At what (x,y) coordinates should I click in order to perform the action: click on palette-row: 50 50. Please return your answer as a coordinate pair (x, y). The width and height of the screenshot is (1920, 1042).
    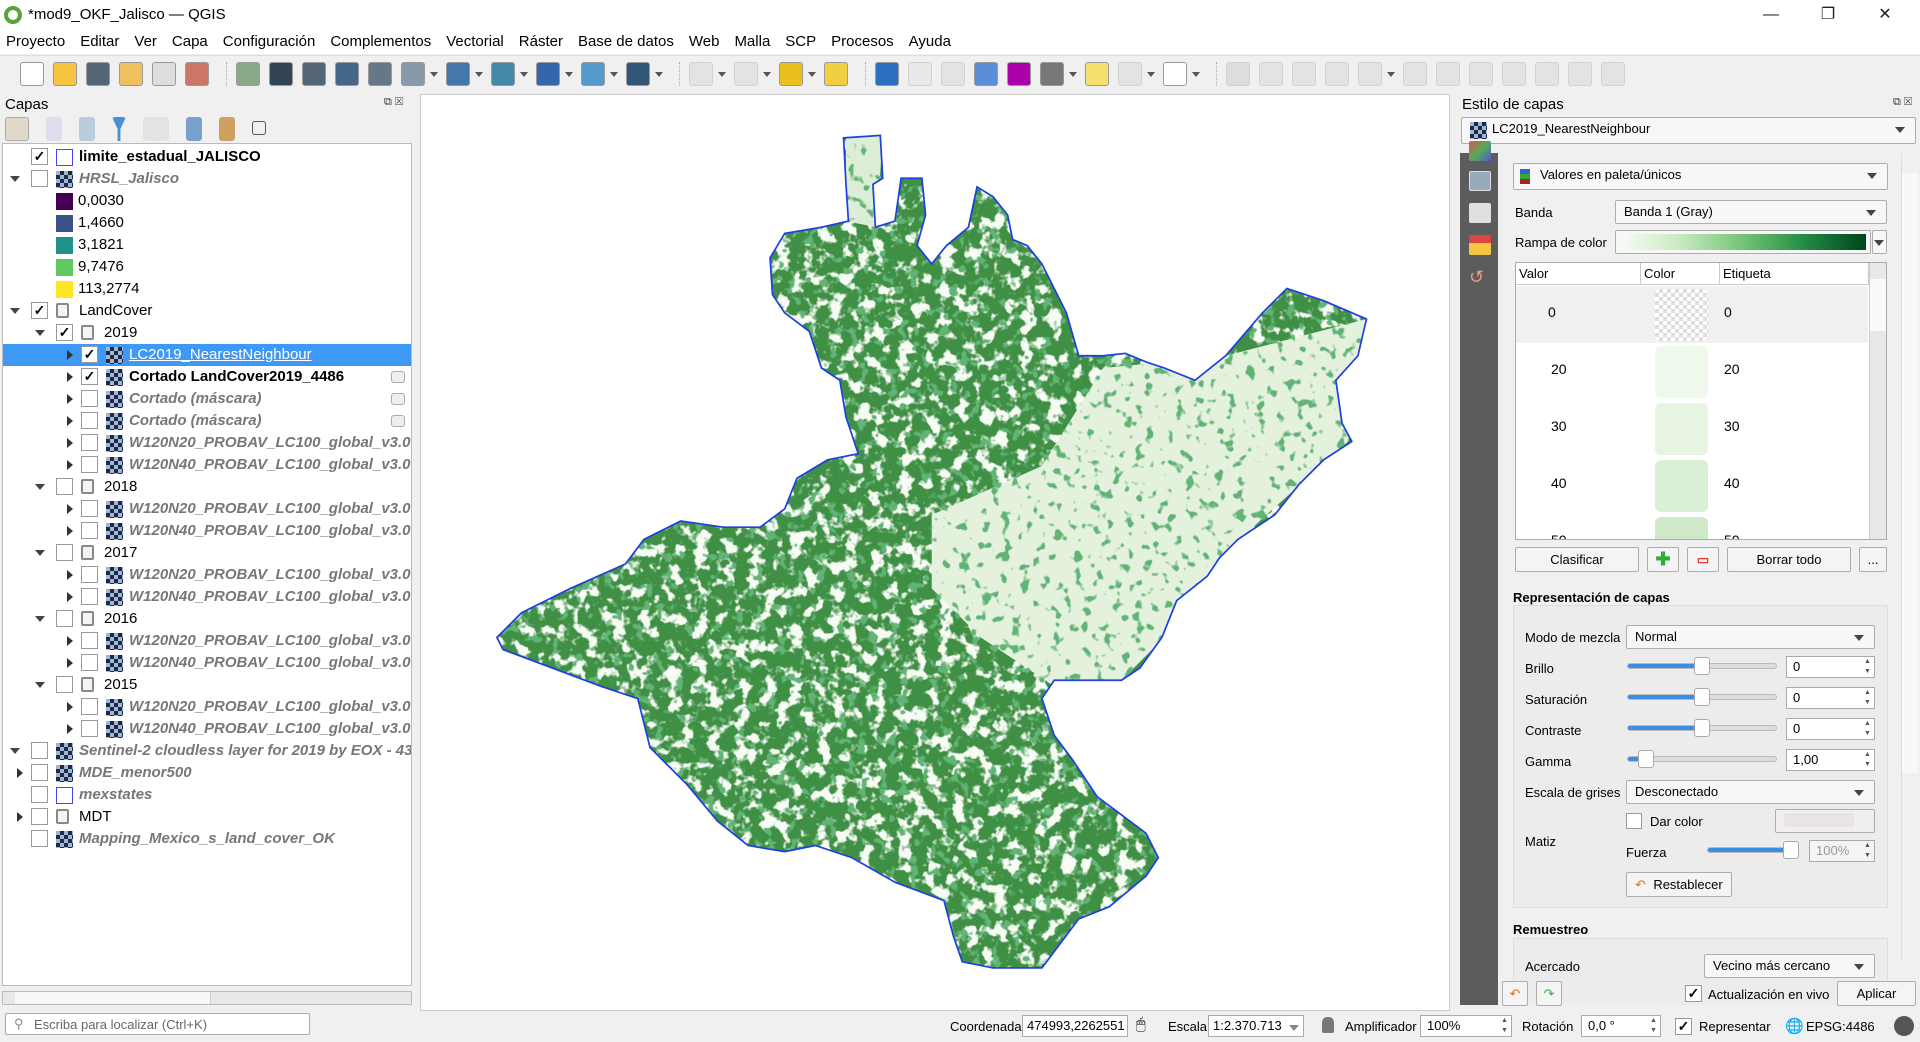
    Looking at the image, I should click on (1692, 526).